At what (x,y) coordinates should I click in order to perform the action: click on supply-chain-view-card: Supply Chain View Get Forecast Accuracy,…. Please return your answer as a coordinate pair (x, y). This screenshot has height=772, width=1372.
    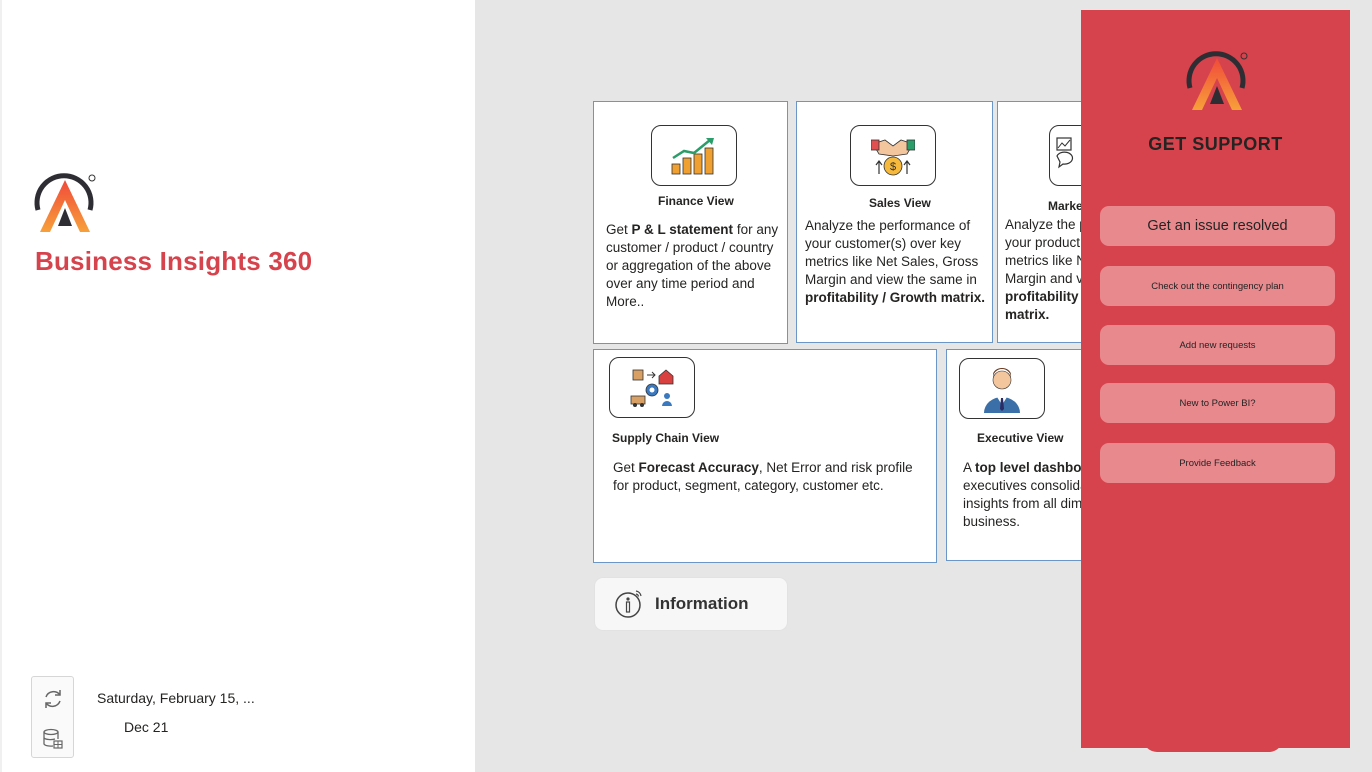
    Looking at the image, I should click on (765, 456).